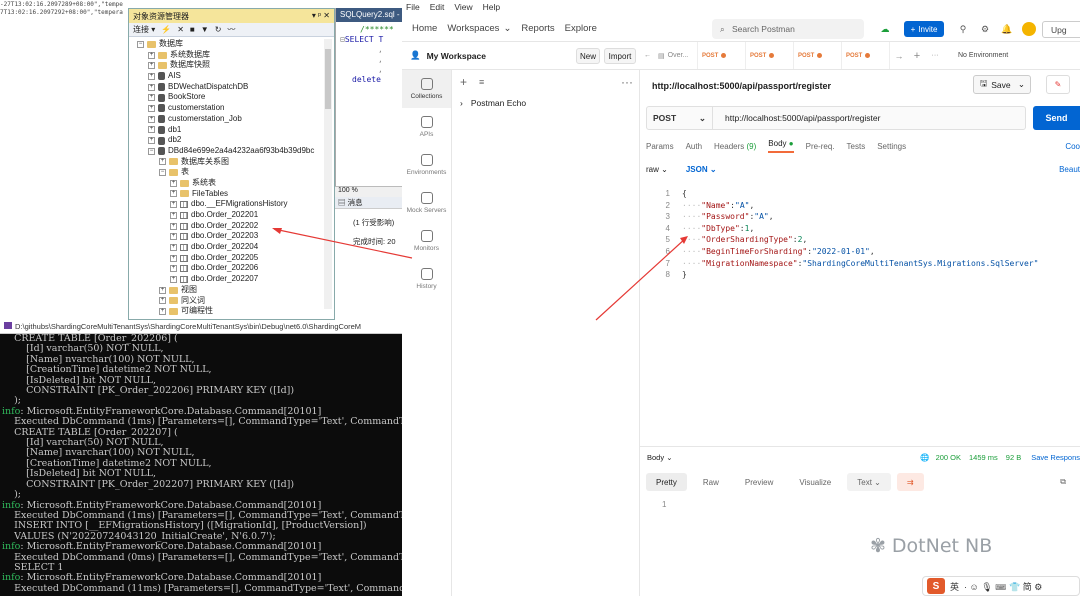 The width and height of the screenshot is (1080, 596). Describe the element at coordinates (936, 586) in the screenshot. I see `sogou-logo: S` at that location.